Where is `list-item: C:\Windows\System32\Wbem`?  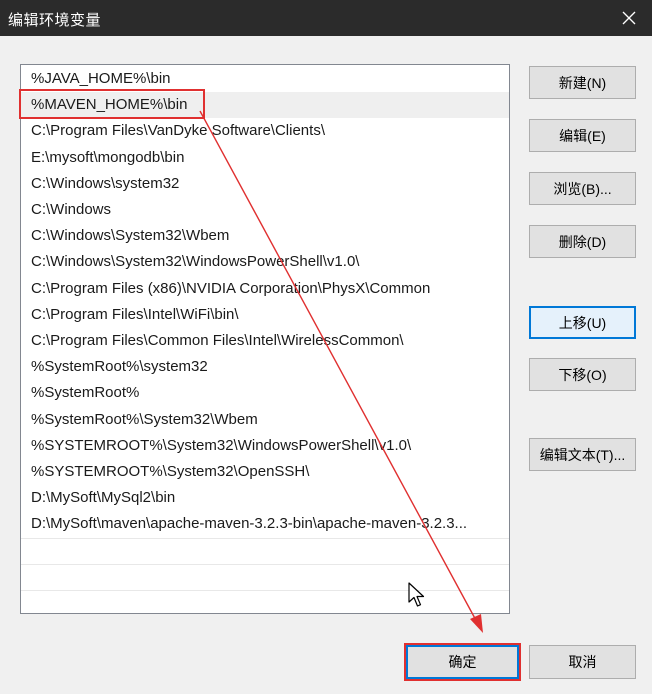 list-item: C:\Windows\System32\Wbem is located at coordinates (265, 236).